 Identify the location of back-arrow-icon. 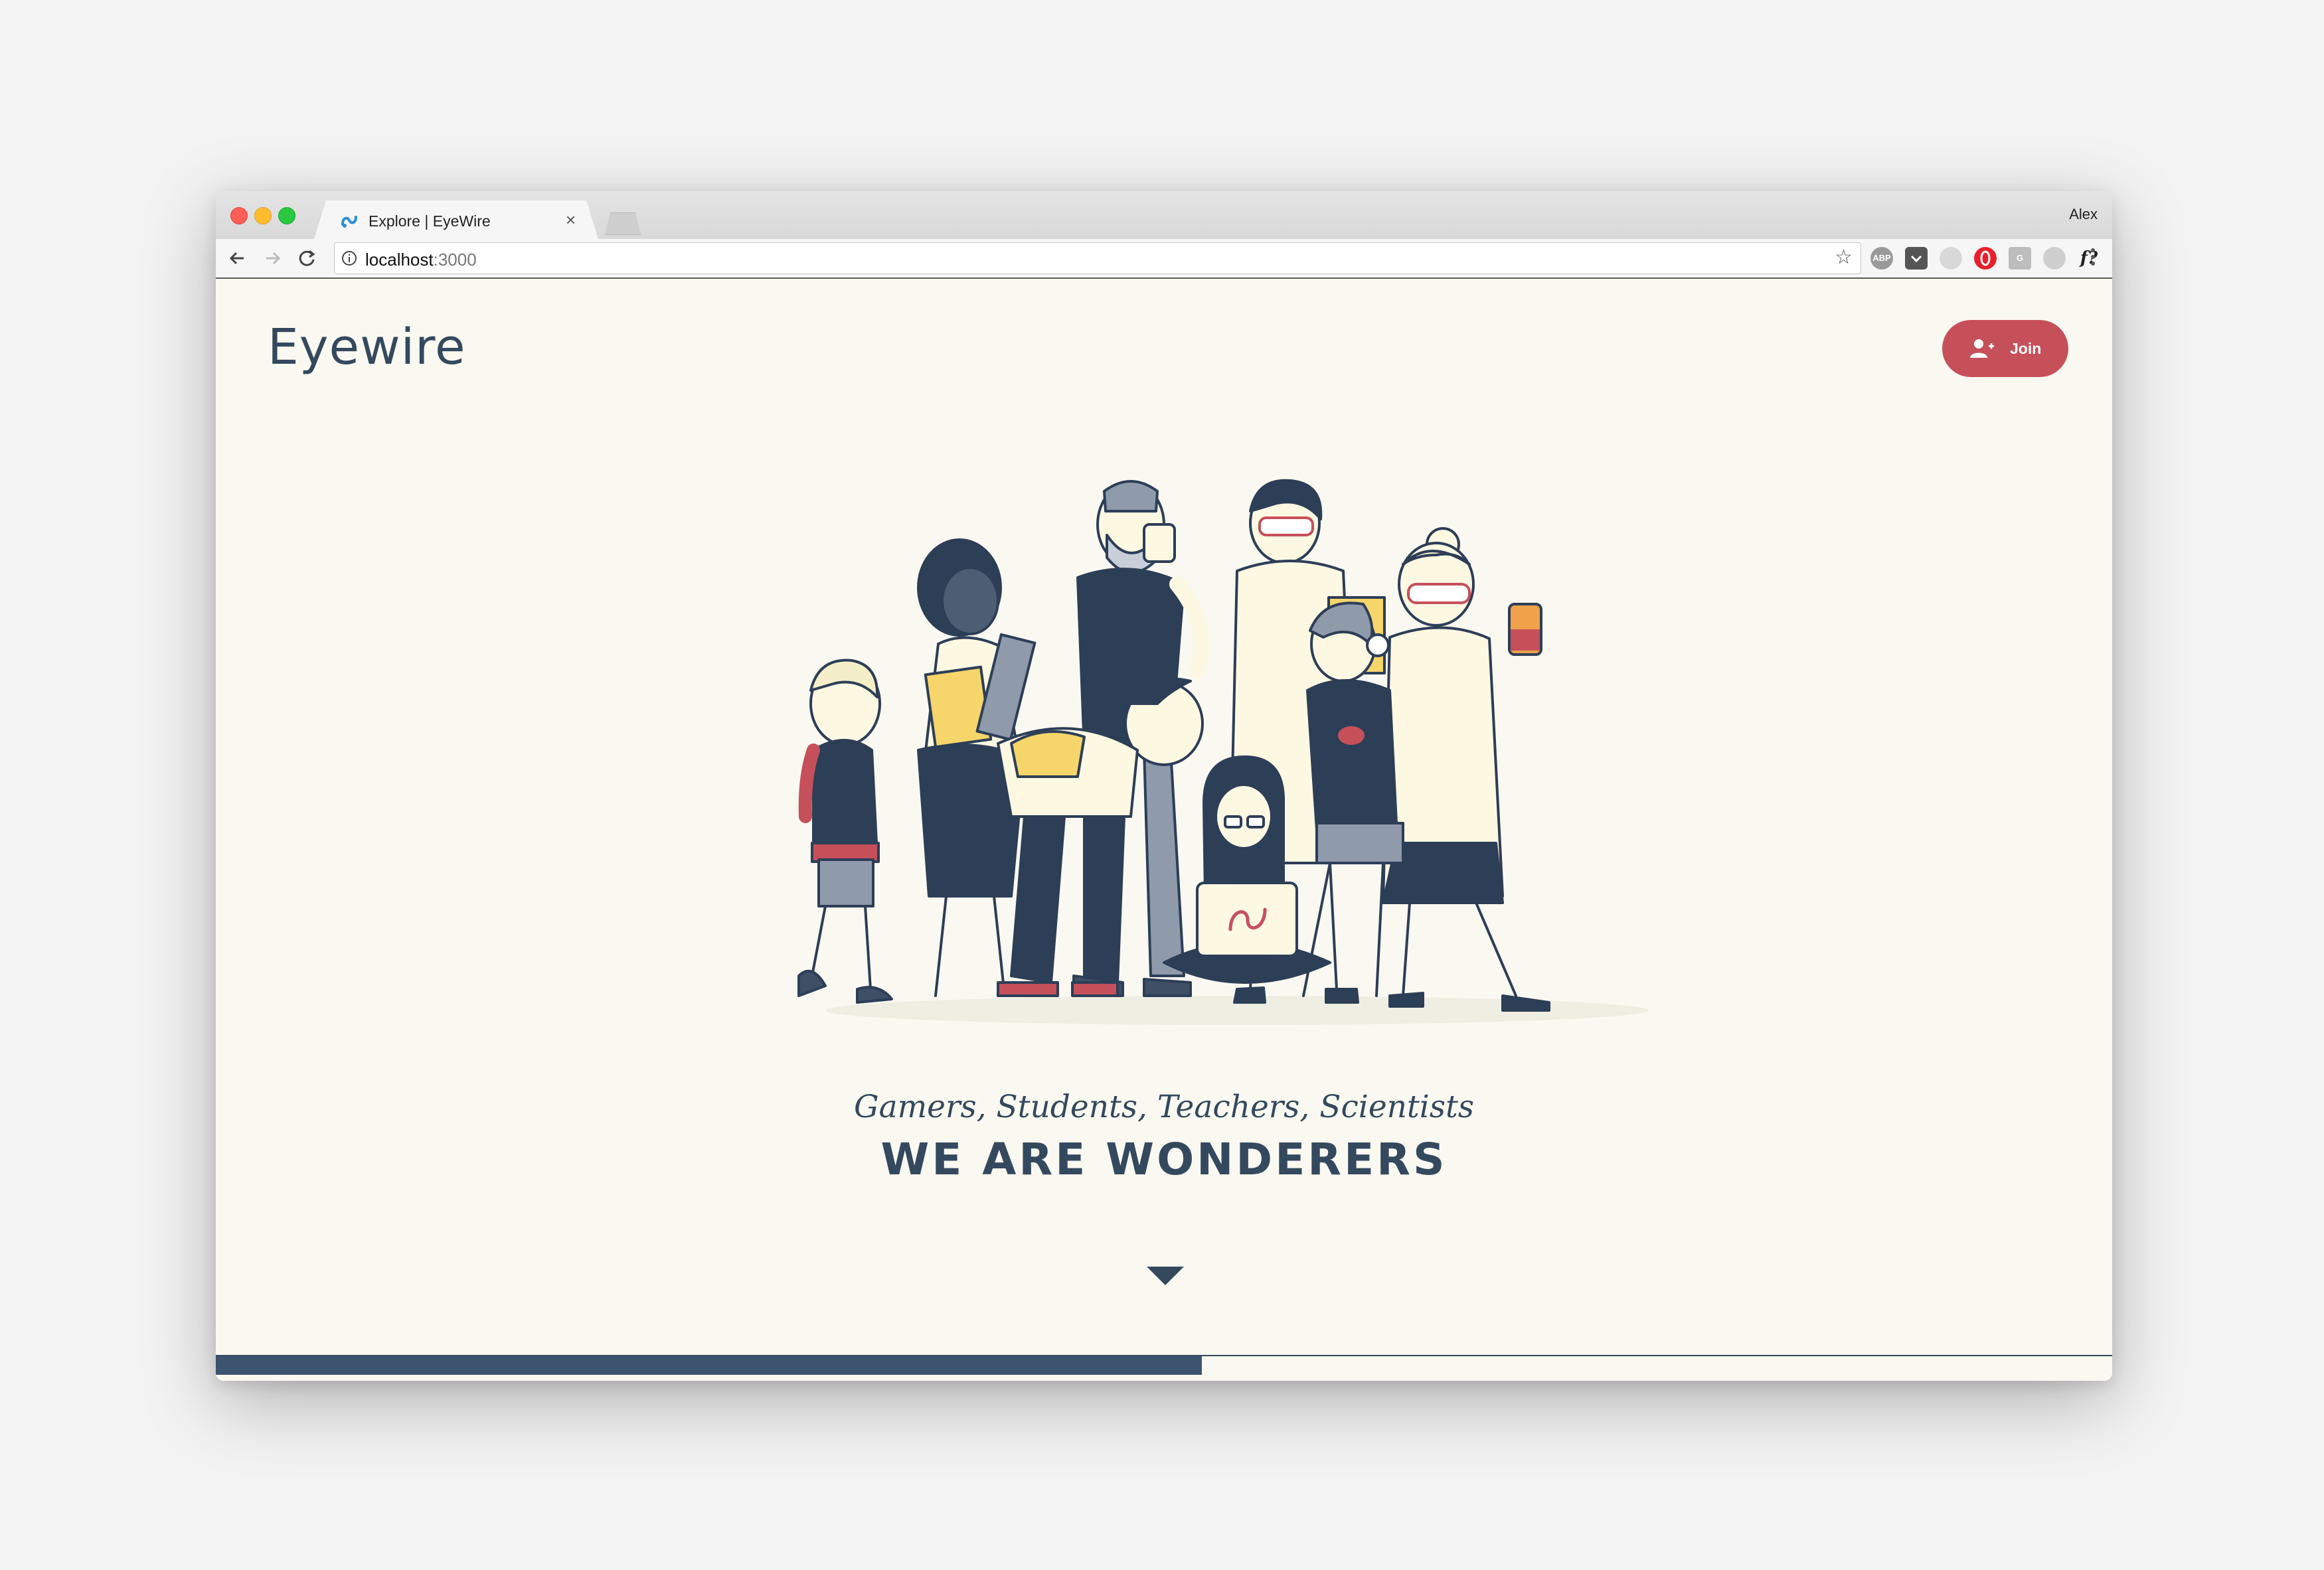
(238, 258).